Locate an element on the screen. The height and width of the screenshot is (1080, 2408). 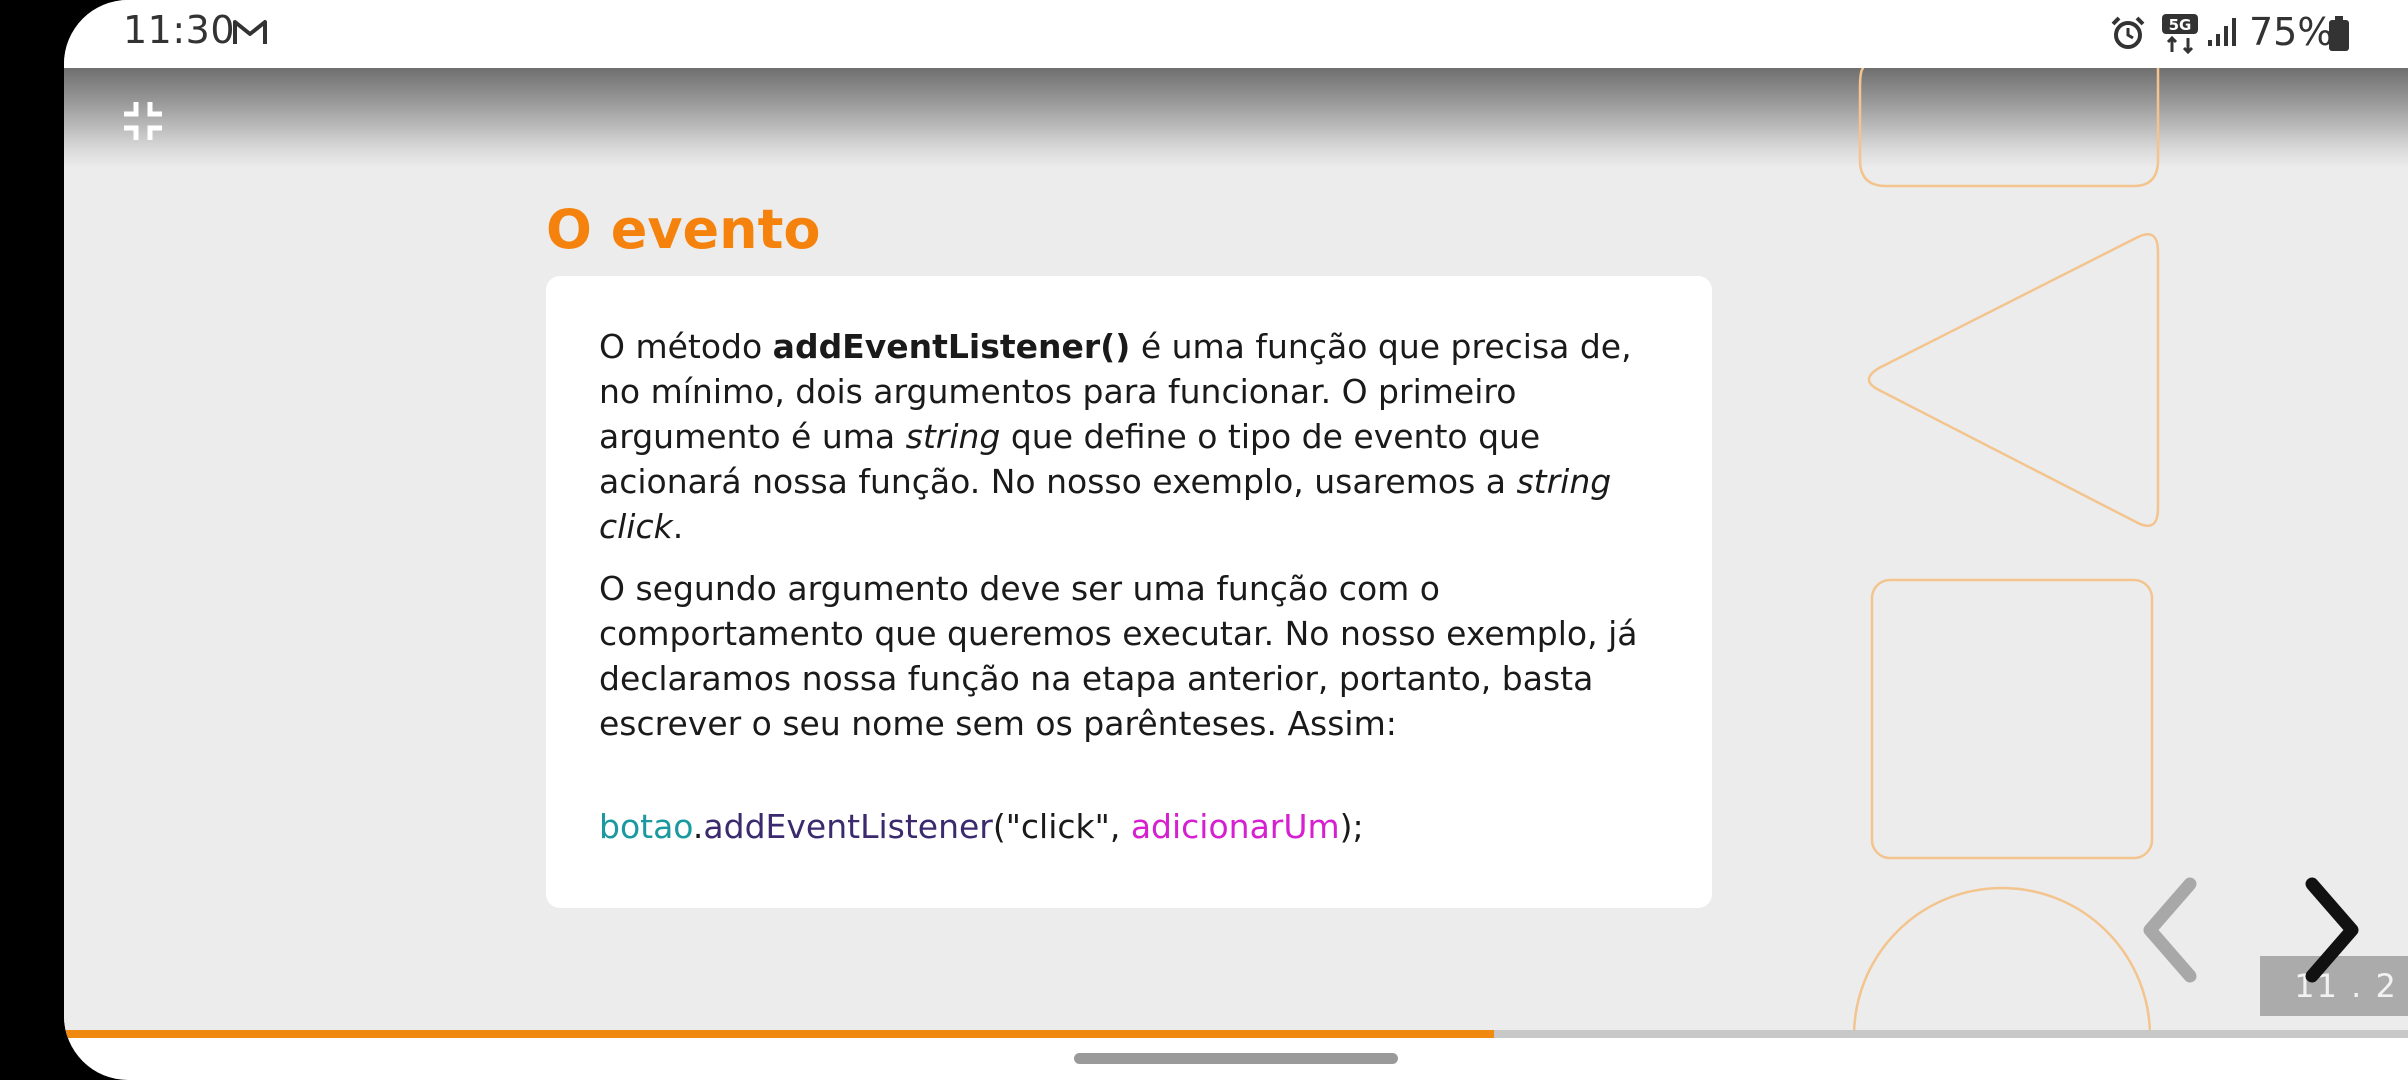
method-name: addEventListener() is located at coordinates (951, 346).